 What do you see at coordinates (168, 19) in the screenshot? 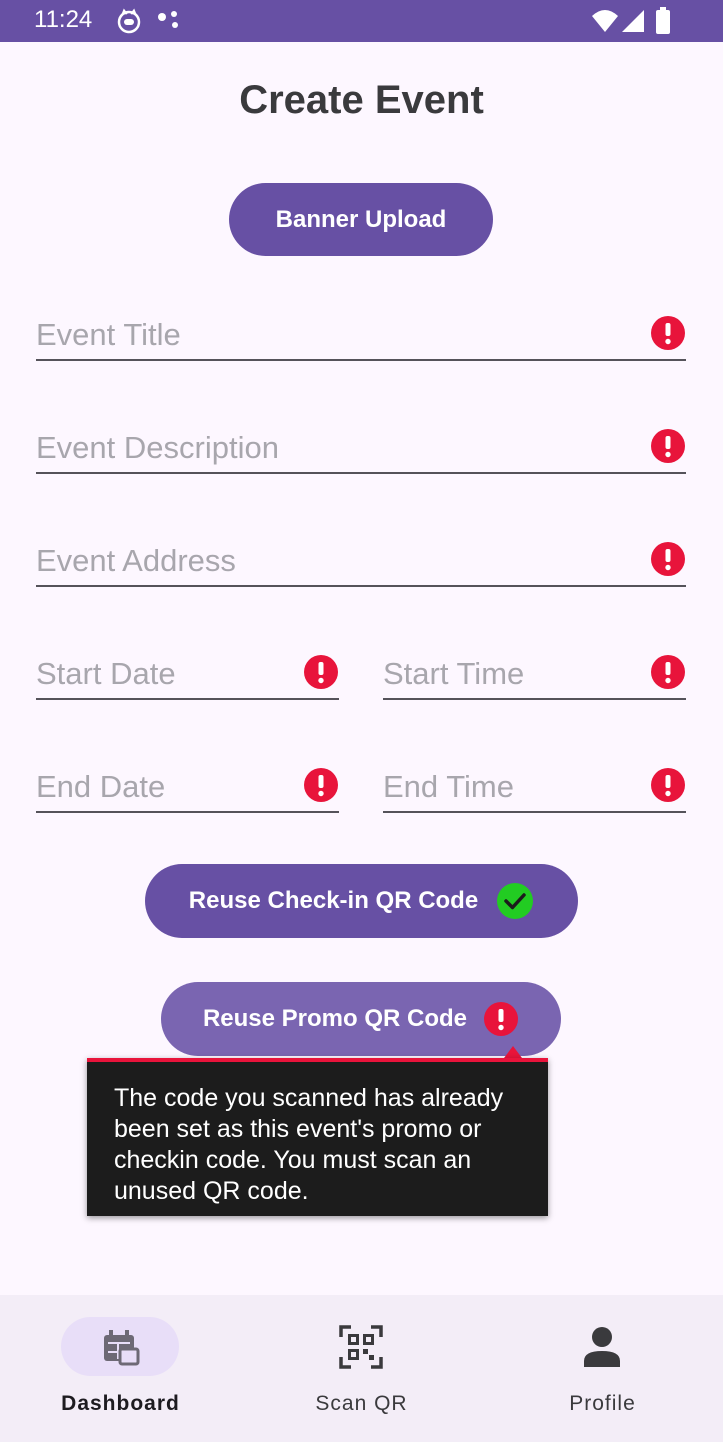
I see `dots-icon` at bounding box center [168, 19].